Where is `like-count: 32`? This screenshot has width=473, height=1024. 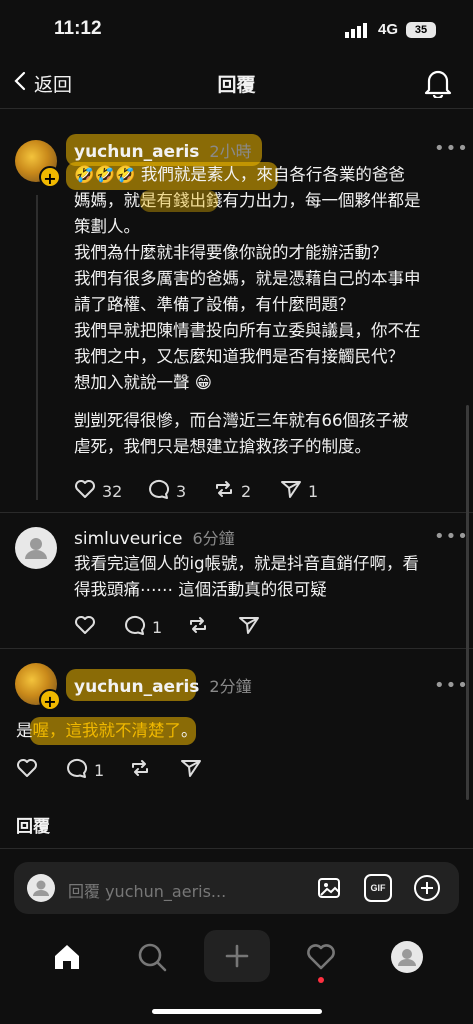 like-count: 32 is located at coordinates (112, 491).